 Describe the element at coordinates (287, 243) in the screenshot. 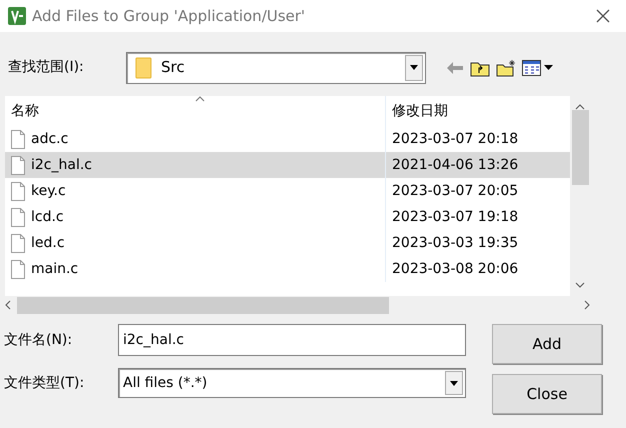

I see `file-row: led.c 2023-03-03 19:35` at that location.